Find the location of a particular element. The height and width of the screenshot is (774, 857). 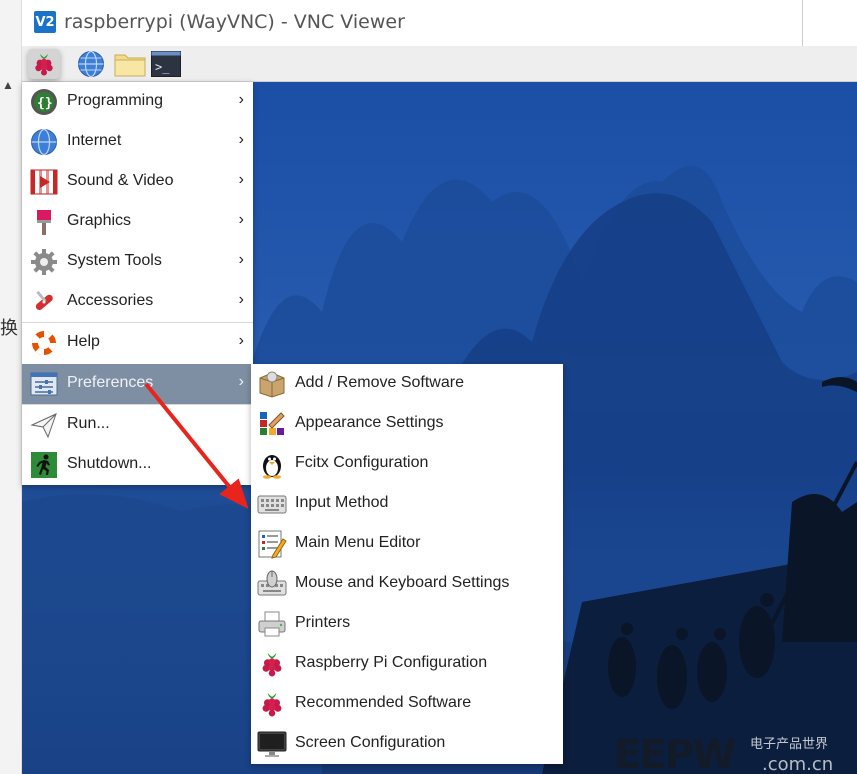

menu-item-label: Internet is located at coordinates (94, 140).